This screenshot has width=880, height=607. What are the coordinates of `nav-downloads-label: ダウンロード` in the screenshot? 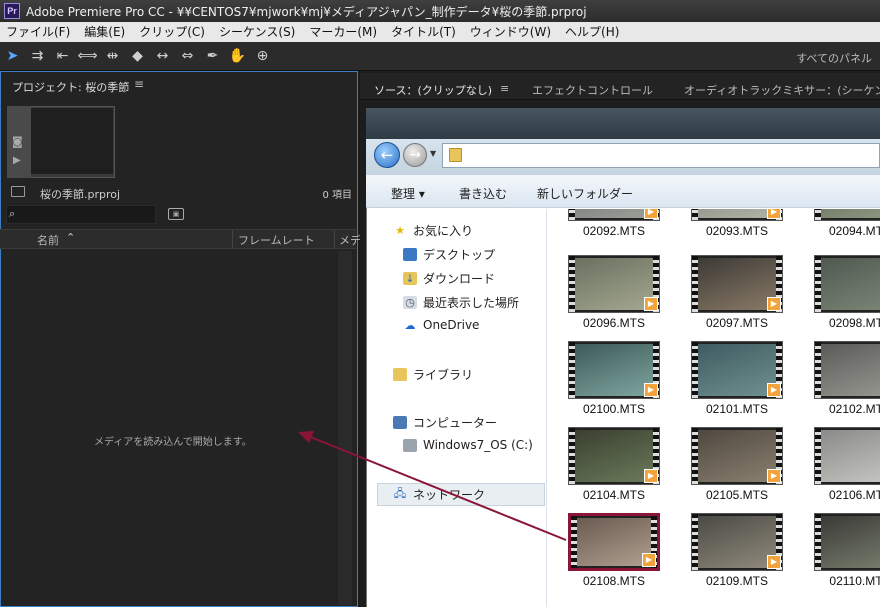 It's located at (459, 279).